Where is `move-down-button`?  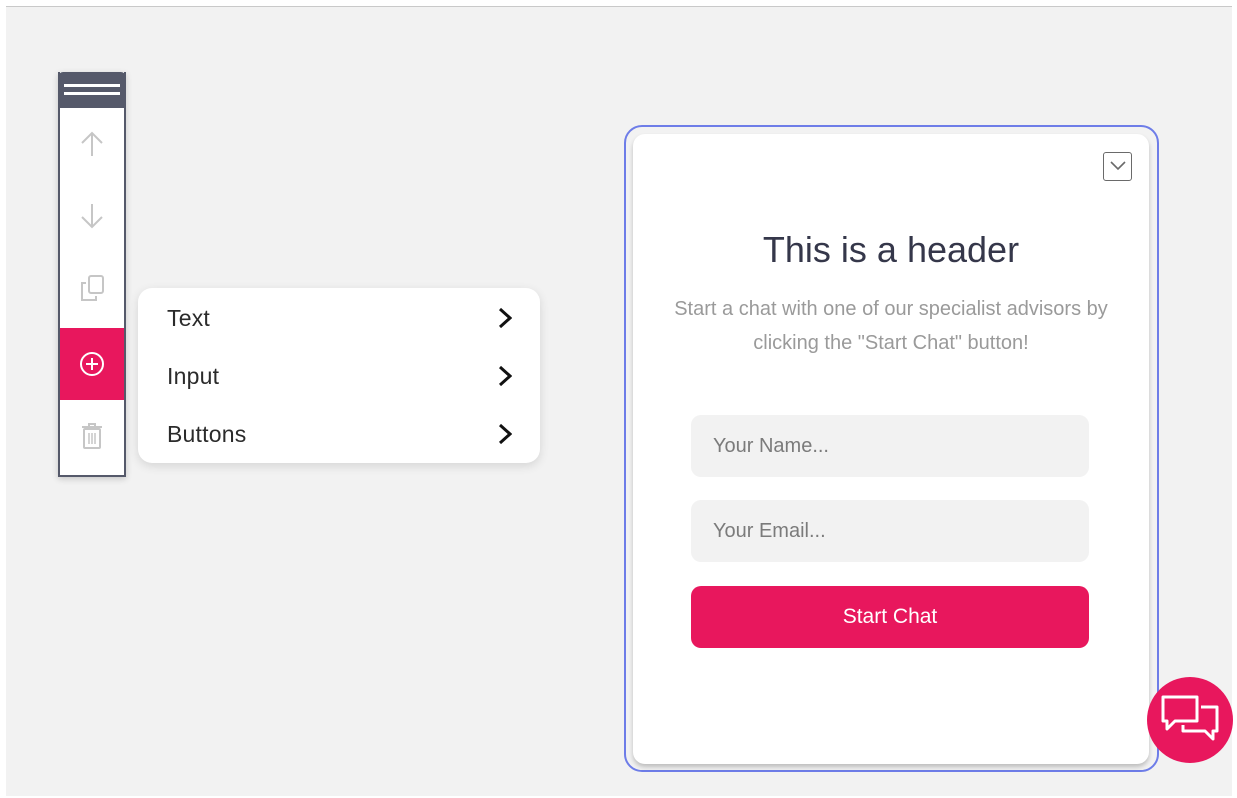 move-down-button is located at coordinates (92, 216).